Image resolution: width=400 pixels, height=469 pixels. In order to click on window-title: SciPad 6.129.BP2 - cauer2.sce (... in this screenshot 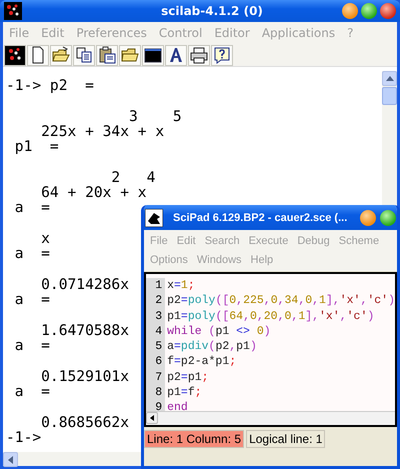, I will do `click(260, 218)`.